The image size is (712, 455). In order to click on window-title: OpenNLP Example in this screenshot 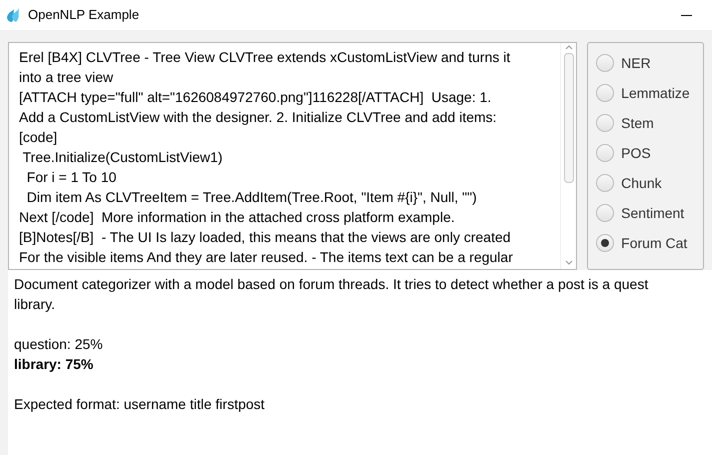, I will do `click(84, 15)`.